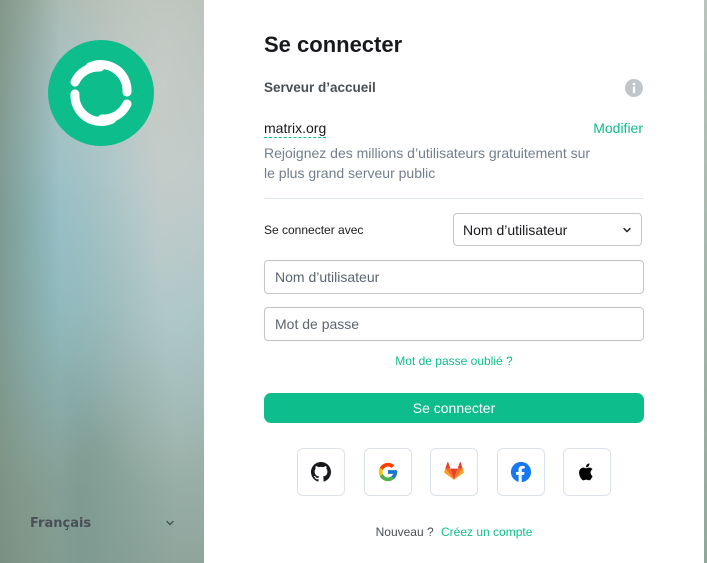 The width and height of the screenshot is (707, 563). I want to click on create-account-link: Créez un compte, so click(486, 532).